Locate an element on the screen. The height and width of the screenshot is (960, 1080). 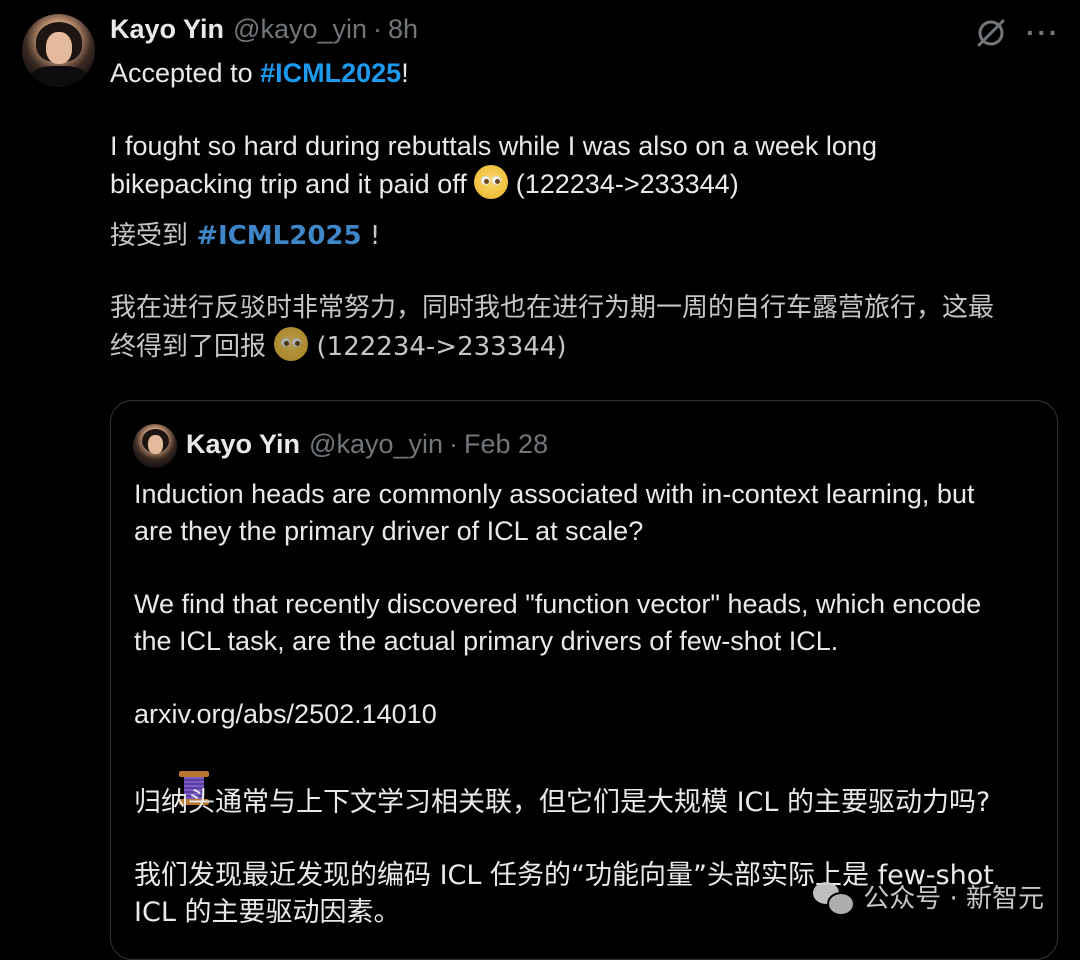
watermark: 公众号 · 新智元 is located at coordinates (928, 897).